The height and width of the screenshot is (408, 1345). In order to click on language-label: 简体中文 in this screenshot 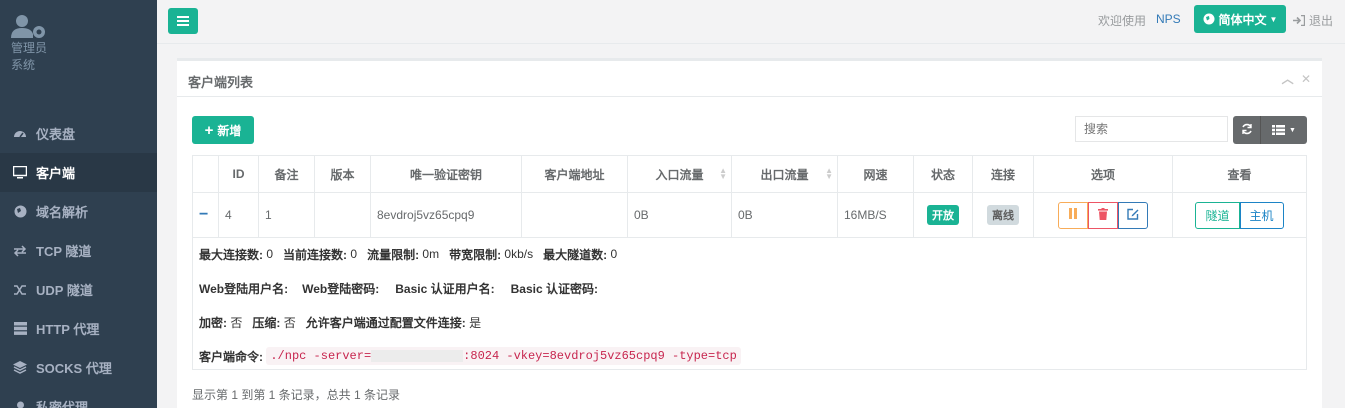, I will do `click(1242, 19)`.